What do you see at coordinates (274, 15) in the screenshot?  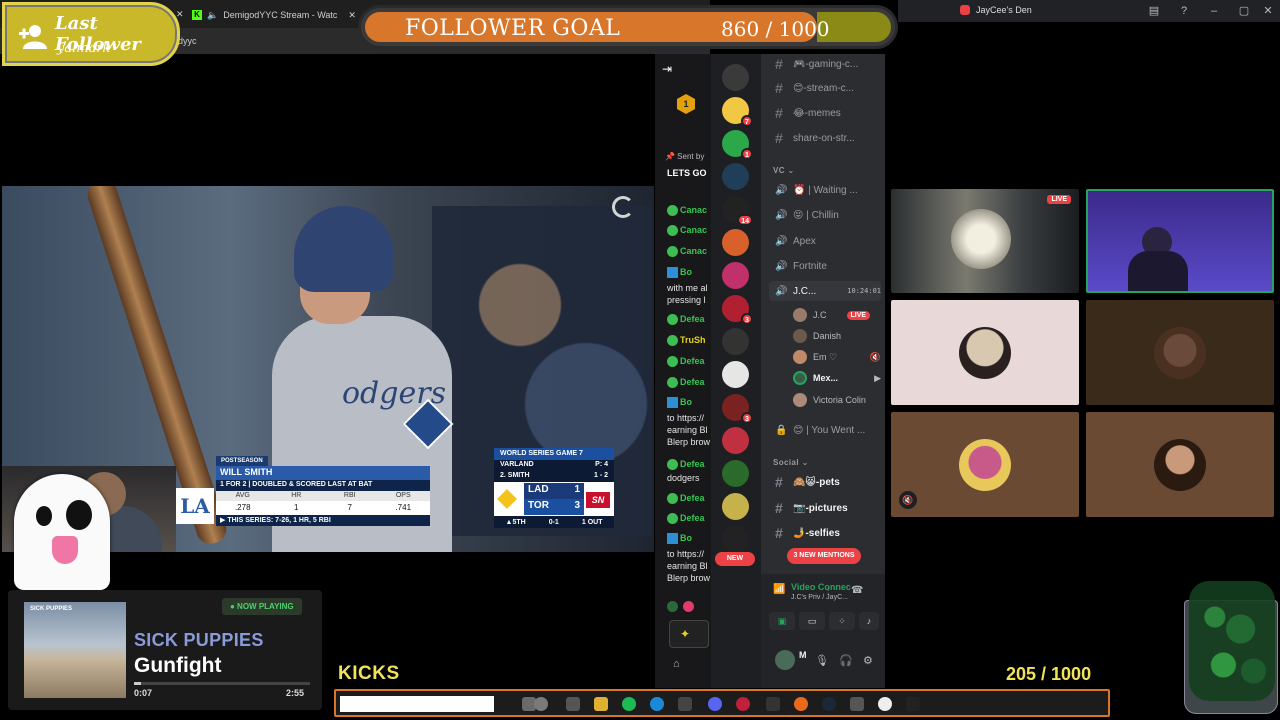 I see `browser-tab: K 🔈 DemigodYYC Stream - Watc ✕` at bounding box center [274, 15].